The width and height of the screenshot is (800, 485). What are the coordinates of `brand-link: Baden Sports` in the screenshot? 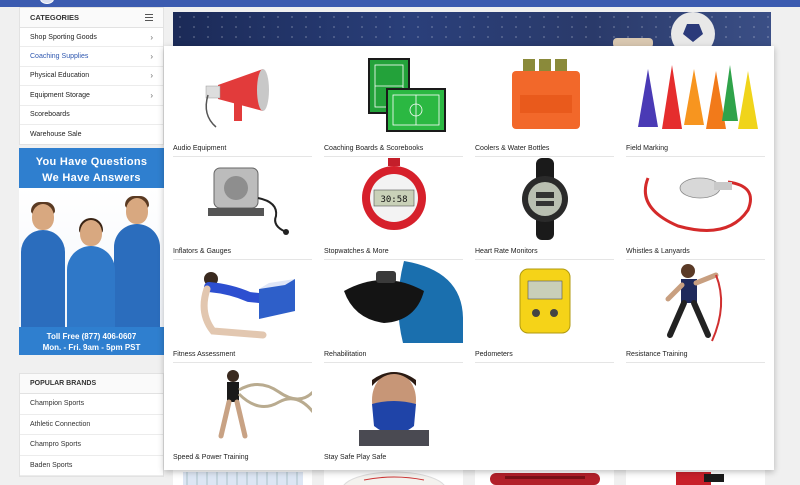 It's located at (91, 465).